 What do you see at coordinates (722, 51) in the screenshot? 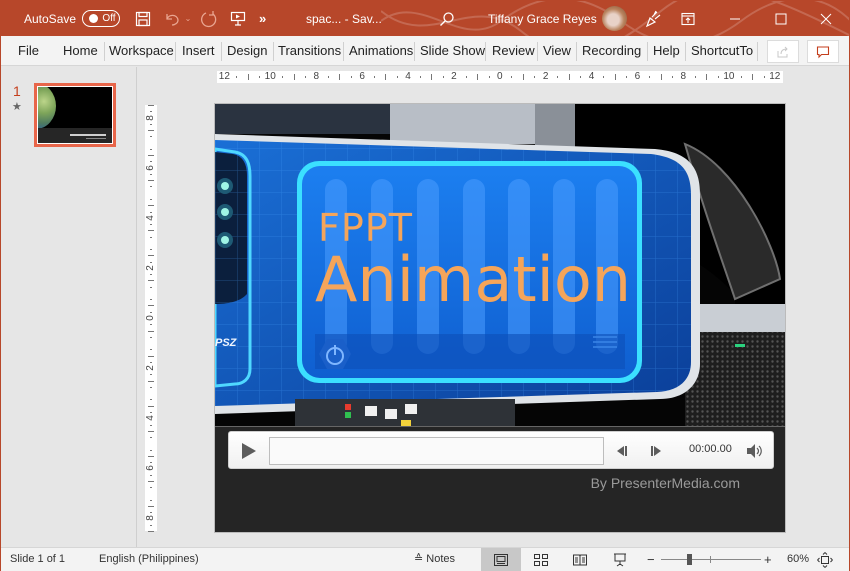
I see `tab-shortcutto: ShortcutTo` at bounding box center [722, 51].